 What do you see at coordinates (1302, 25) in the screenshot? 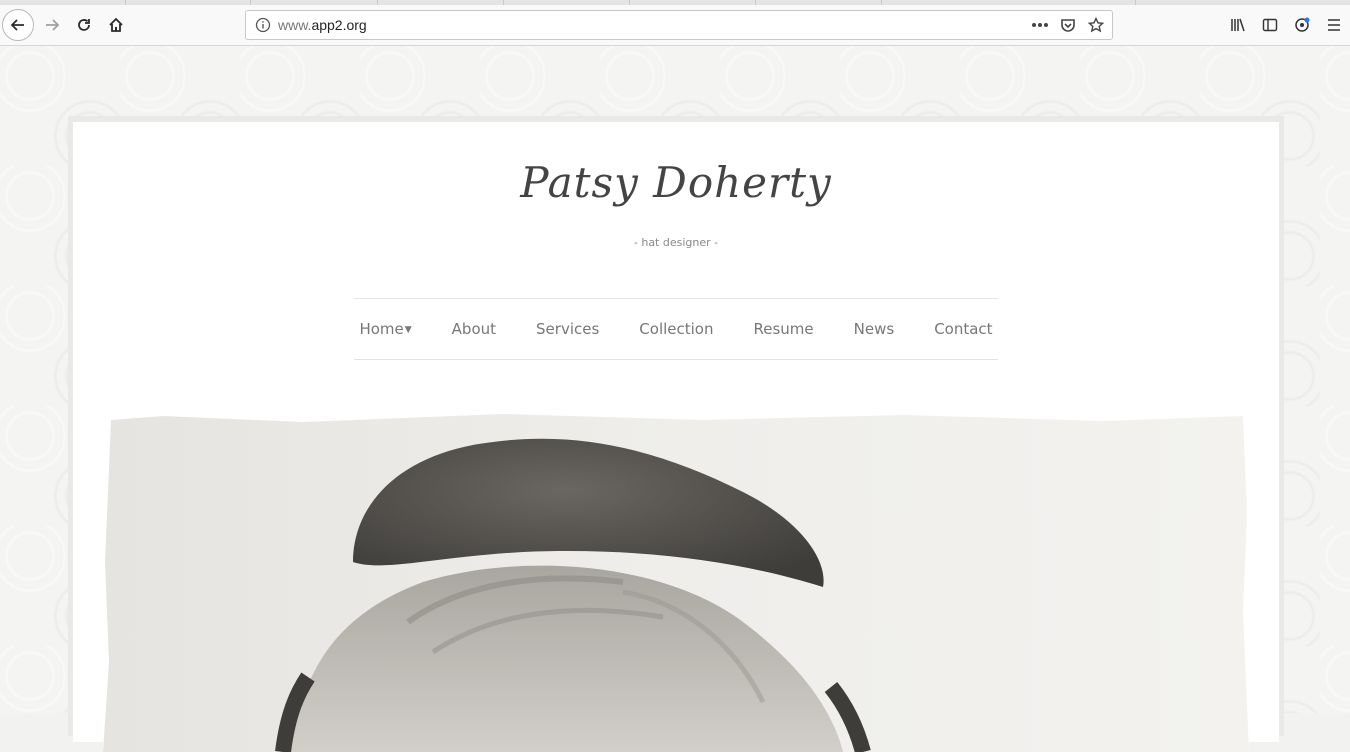
I see `sync-account-icon` at bounding box center [1302, 25].